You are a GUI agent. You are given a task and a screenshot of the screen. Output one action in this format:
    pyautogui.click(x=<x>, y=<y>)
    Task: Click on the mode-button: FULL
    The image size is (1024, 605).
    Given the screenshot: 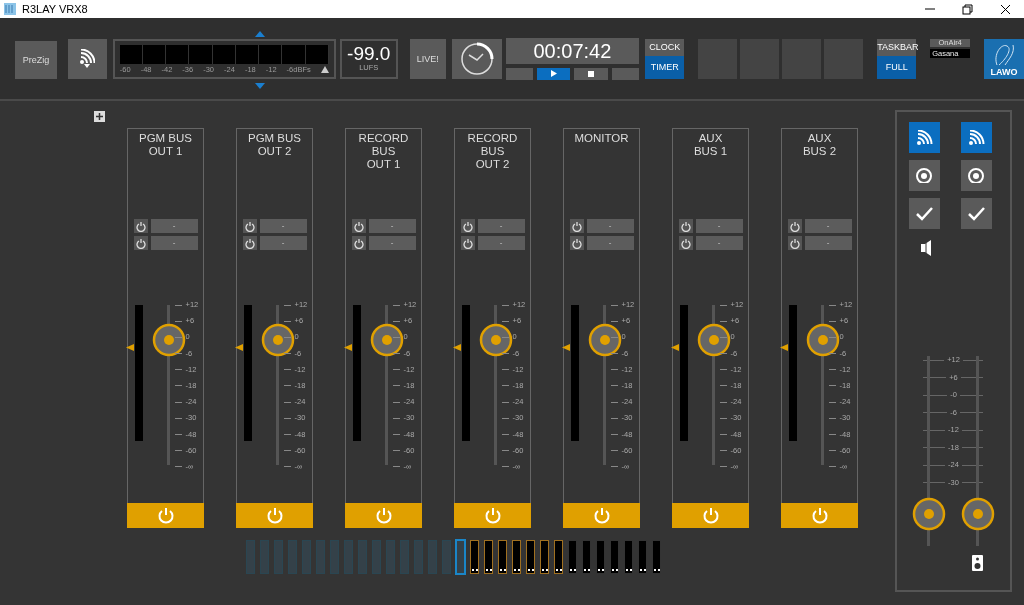 What is the action you would take?
    pyautogui.click(x=897, y=67)
    